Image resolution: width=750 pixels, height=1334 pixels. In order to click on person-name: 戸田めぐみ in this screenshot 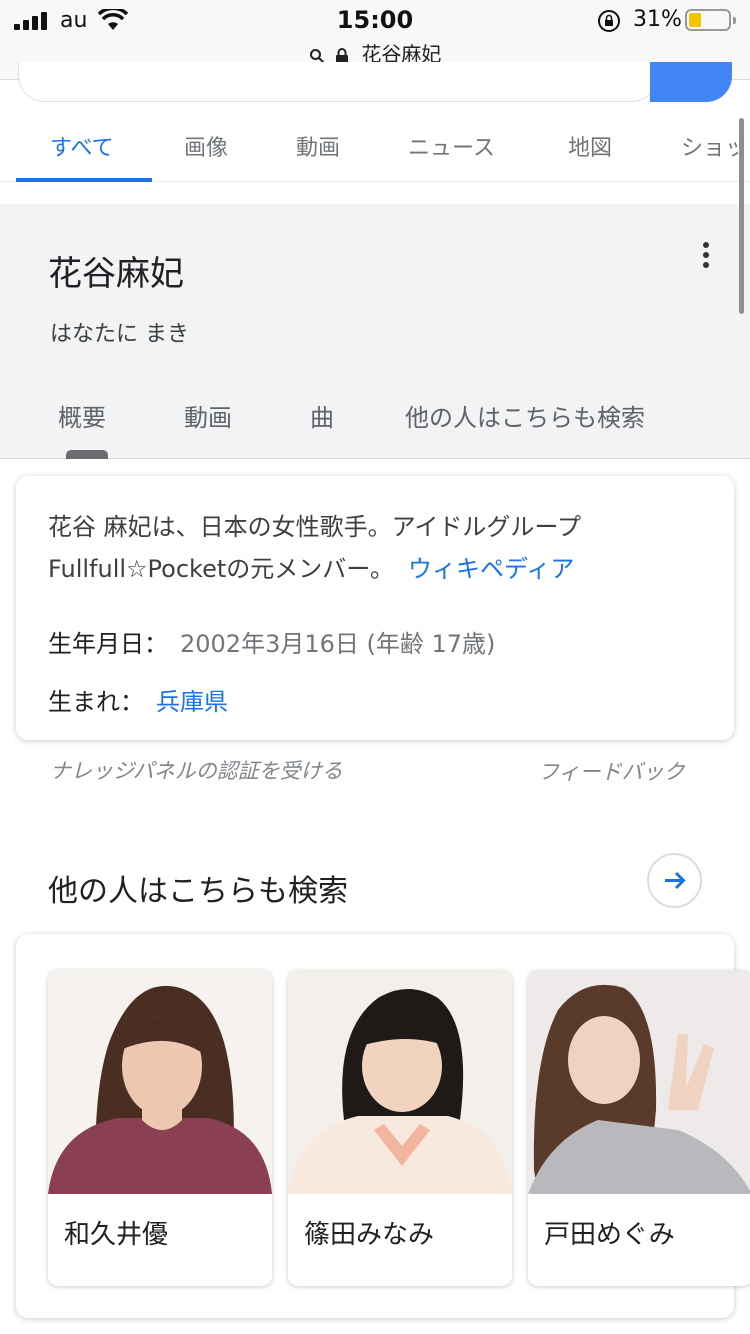, I will do `click(609, 1235)`.